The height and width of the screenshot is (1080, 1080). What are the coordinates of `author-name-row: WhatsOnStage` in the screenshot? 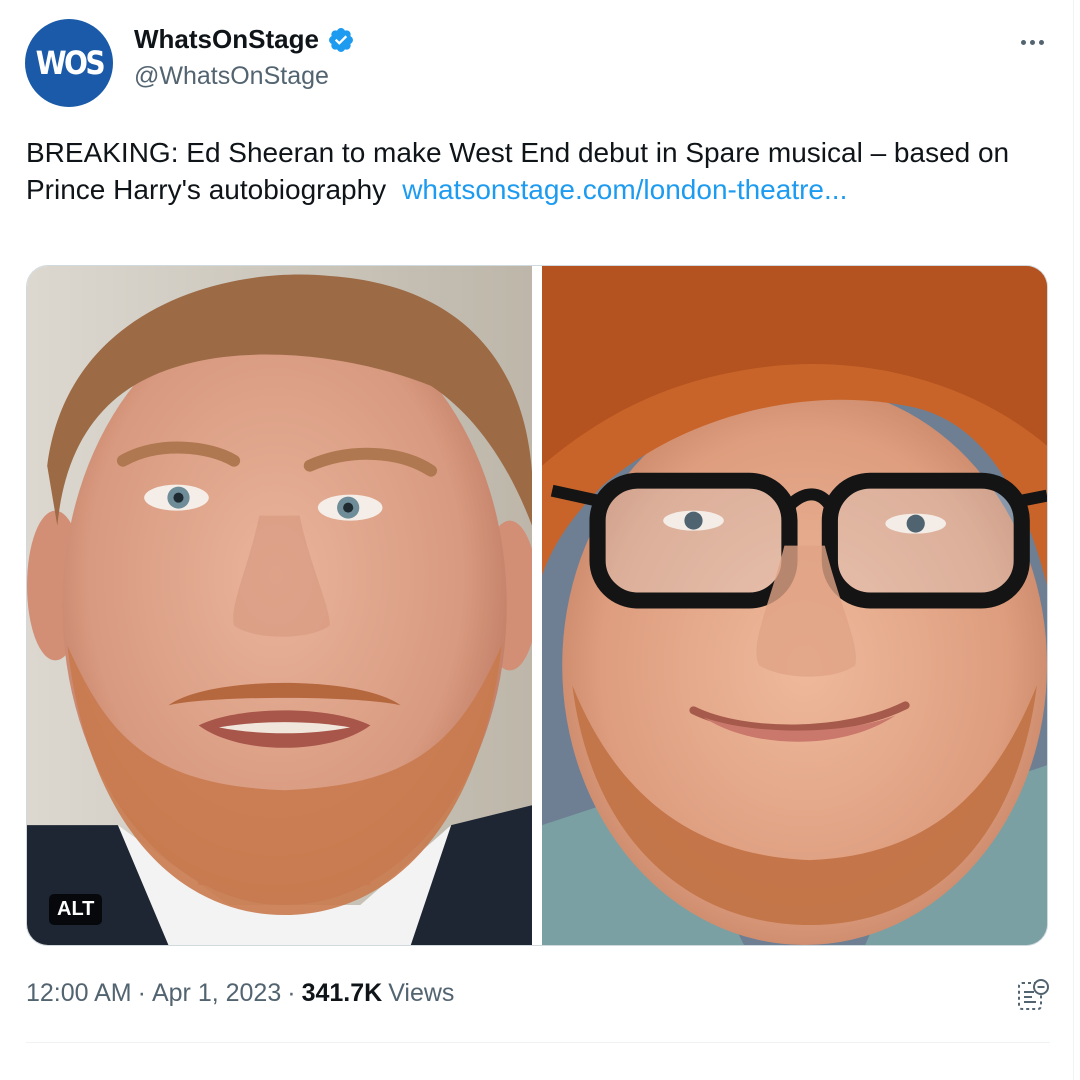 It's located at (244, 39).